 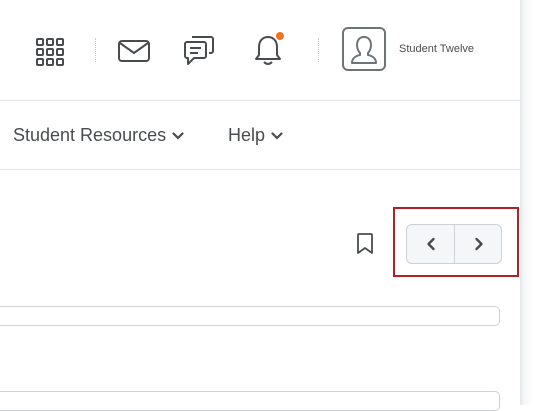 I want to click on user-avatar, so click(x=364, y=49).